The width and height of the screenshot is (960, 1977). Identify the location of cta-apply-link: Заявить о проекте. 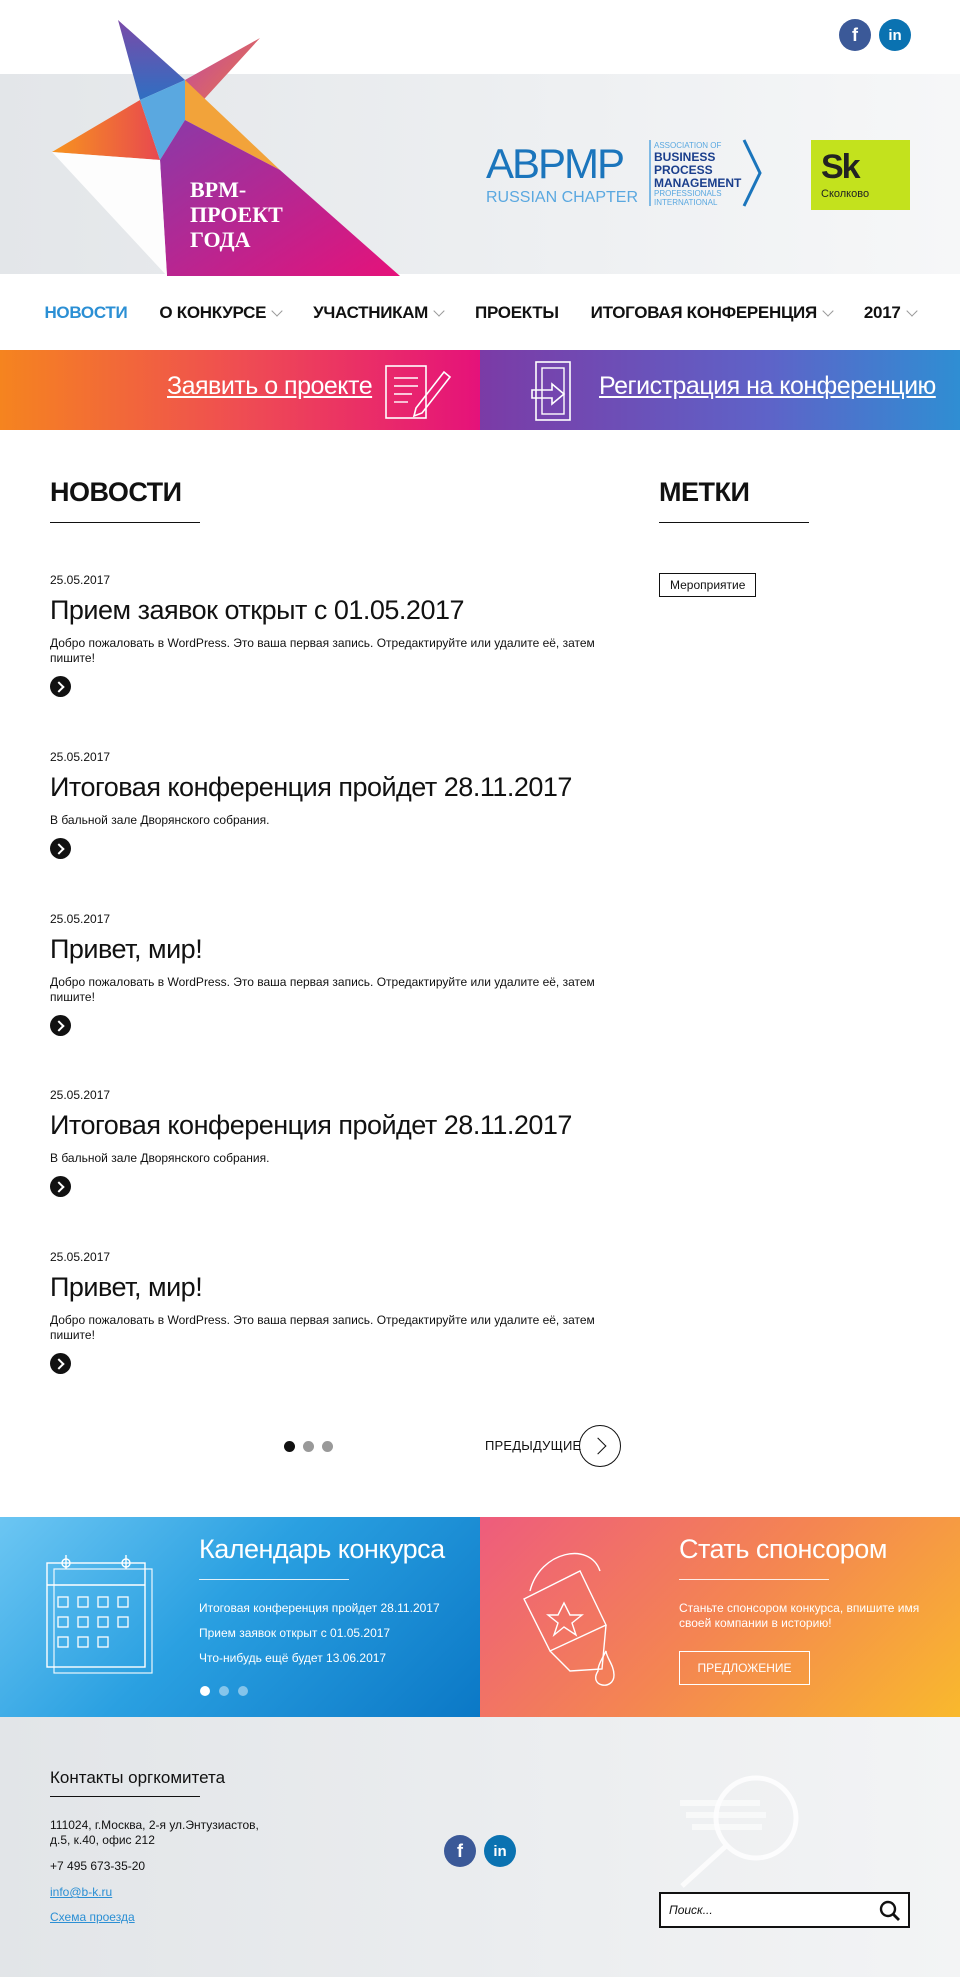
(270, 386).